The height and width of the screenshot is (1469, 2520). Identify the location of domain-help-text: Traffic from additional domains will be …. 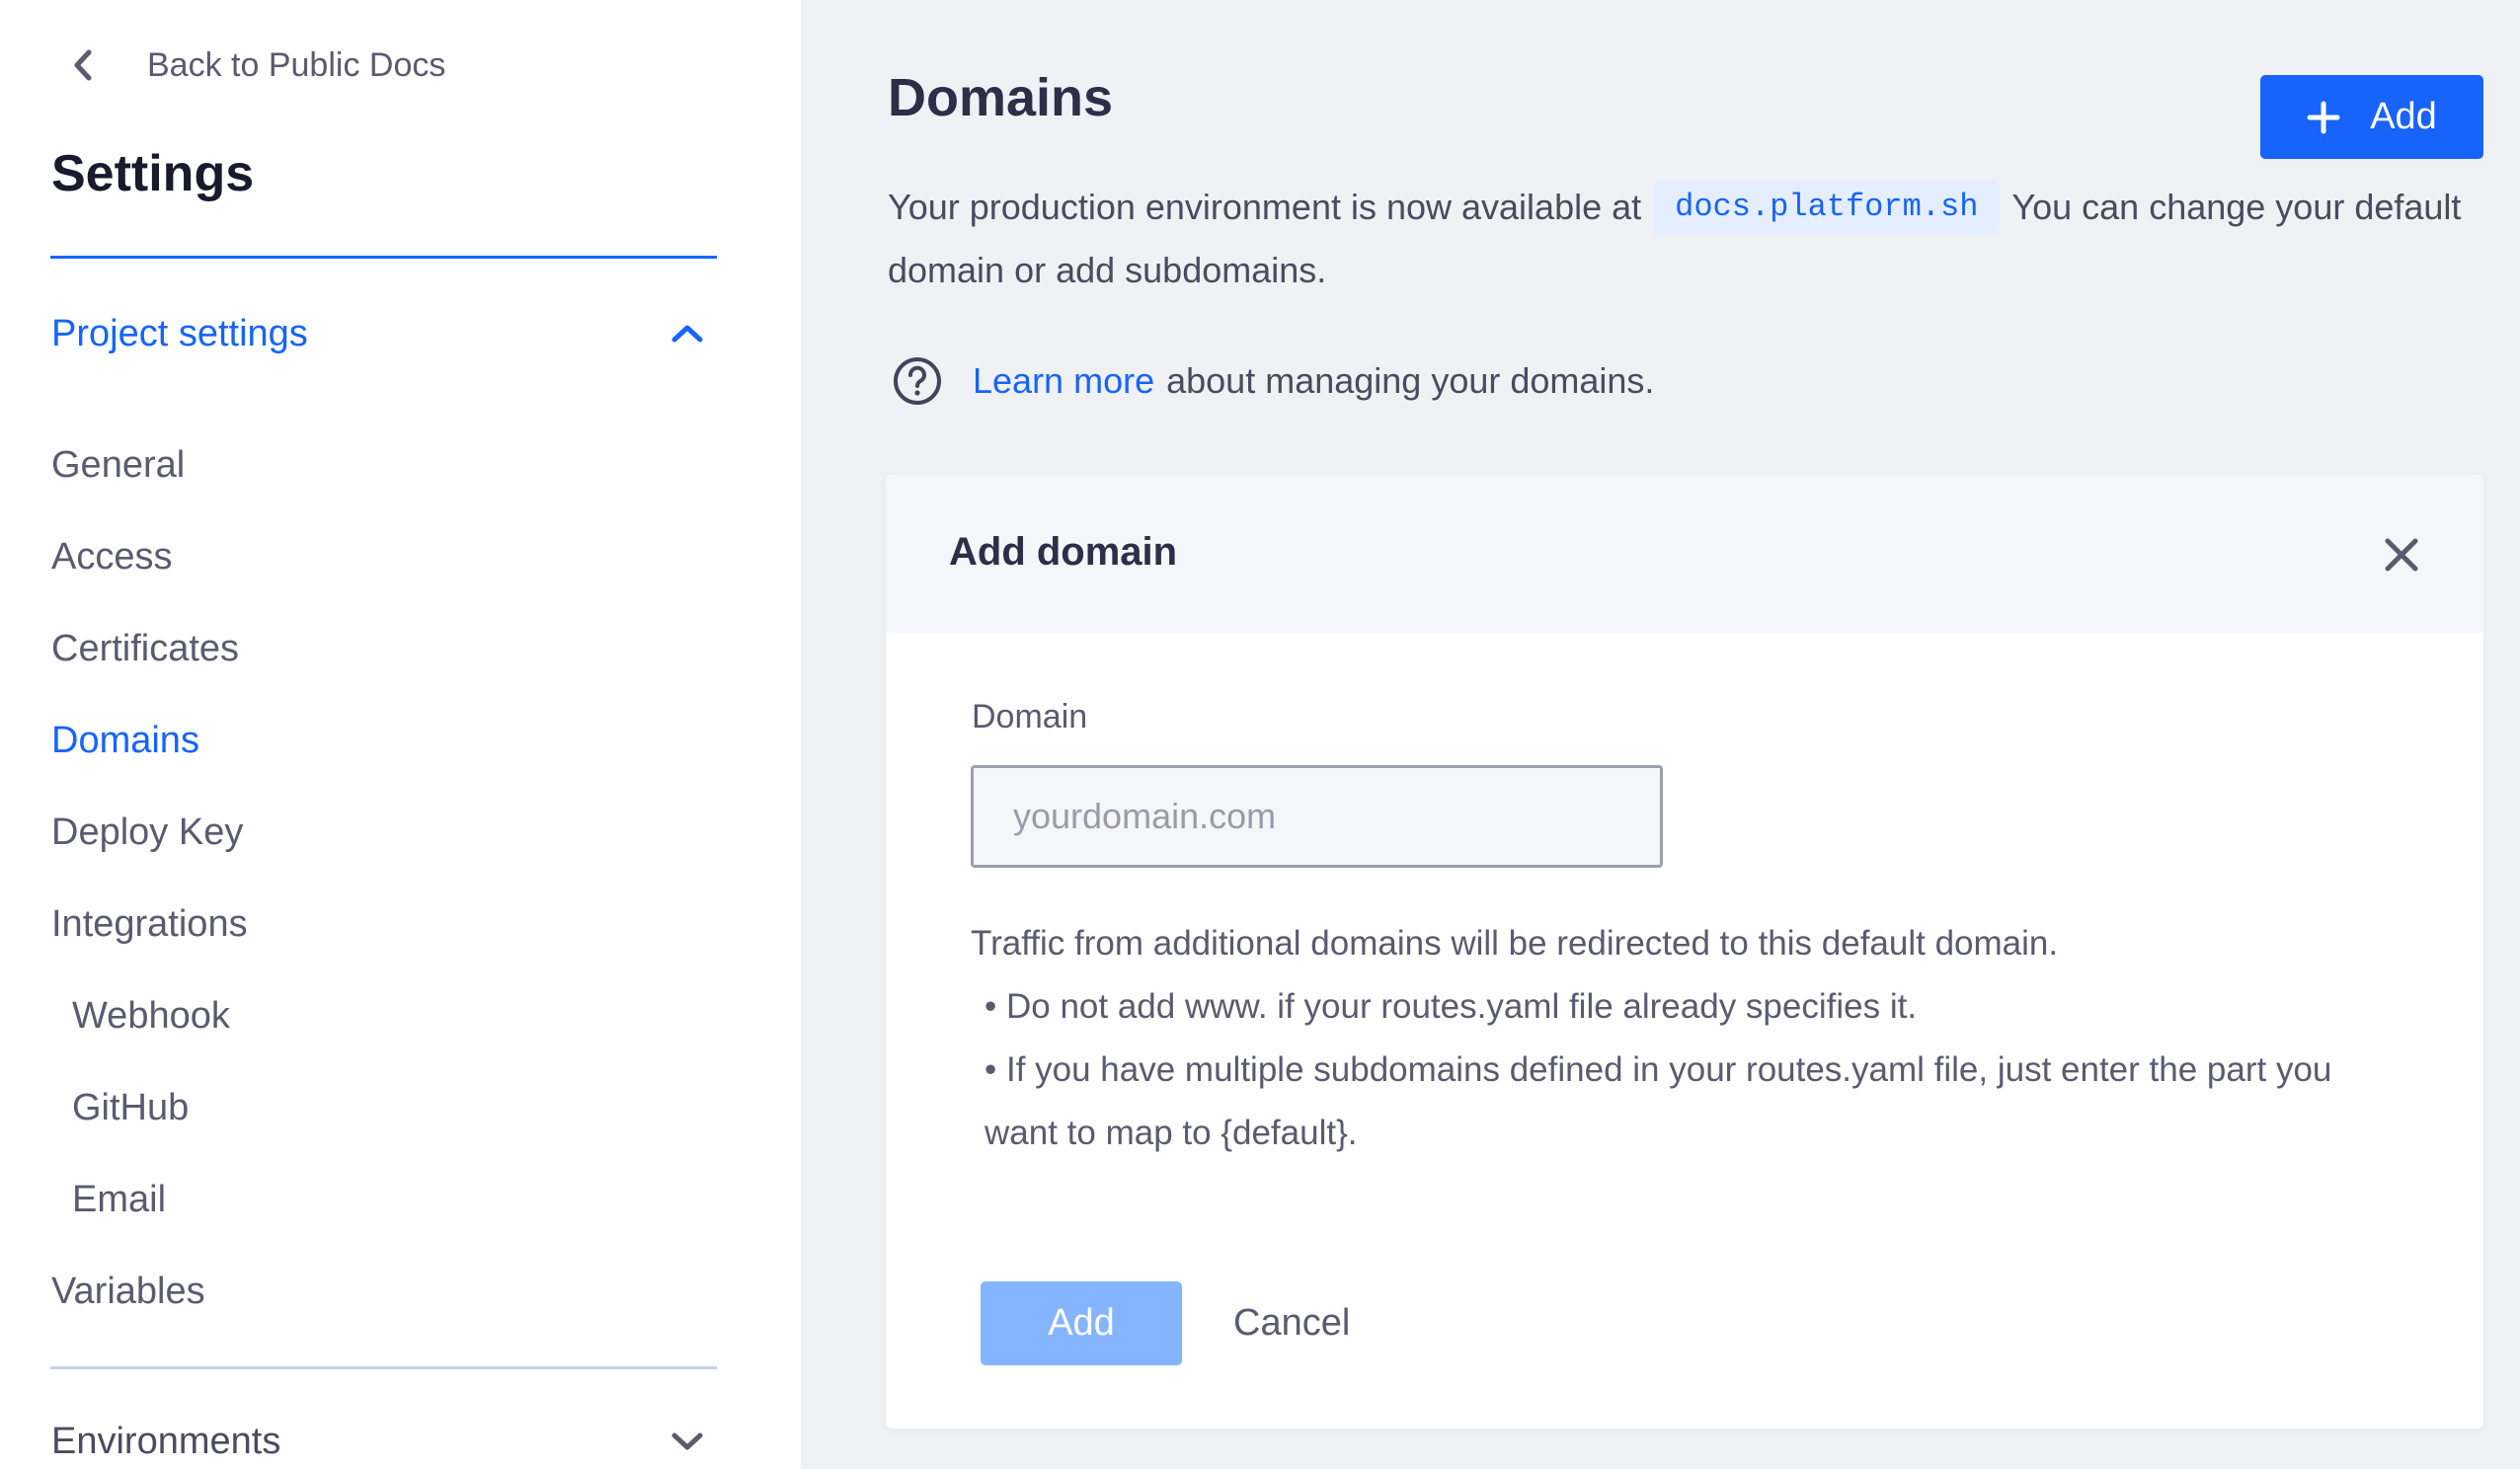
(1691, 1038).